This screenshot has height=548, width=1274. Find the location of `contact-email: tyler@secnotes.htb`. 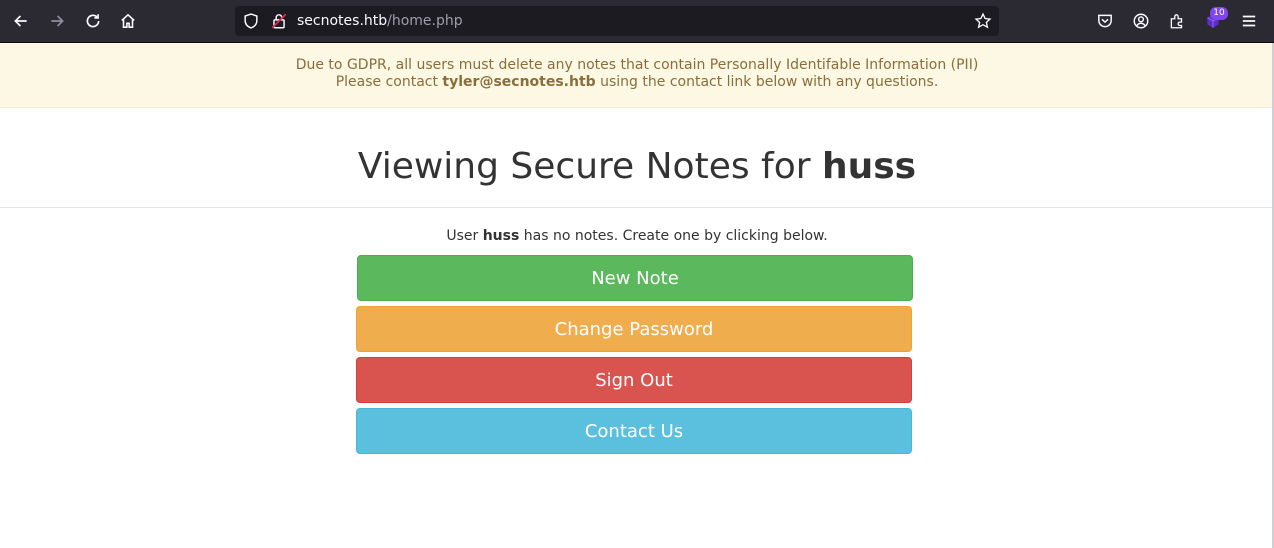

contact-email: tyler@secnotes.htb is located at coordinates (519, 82).